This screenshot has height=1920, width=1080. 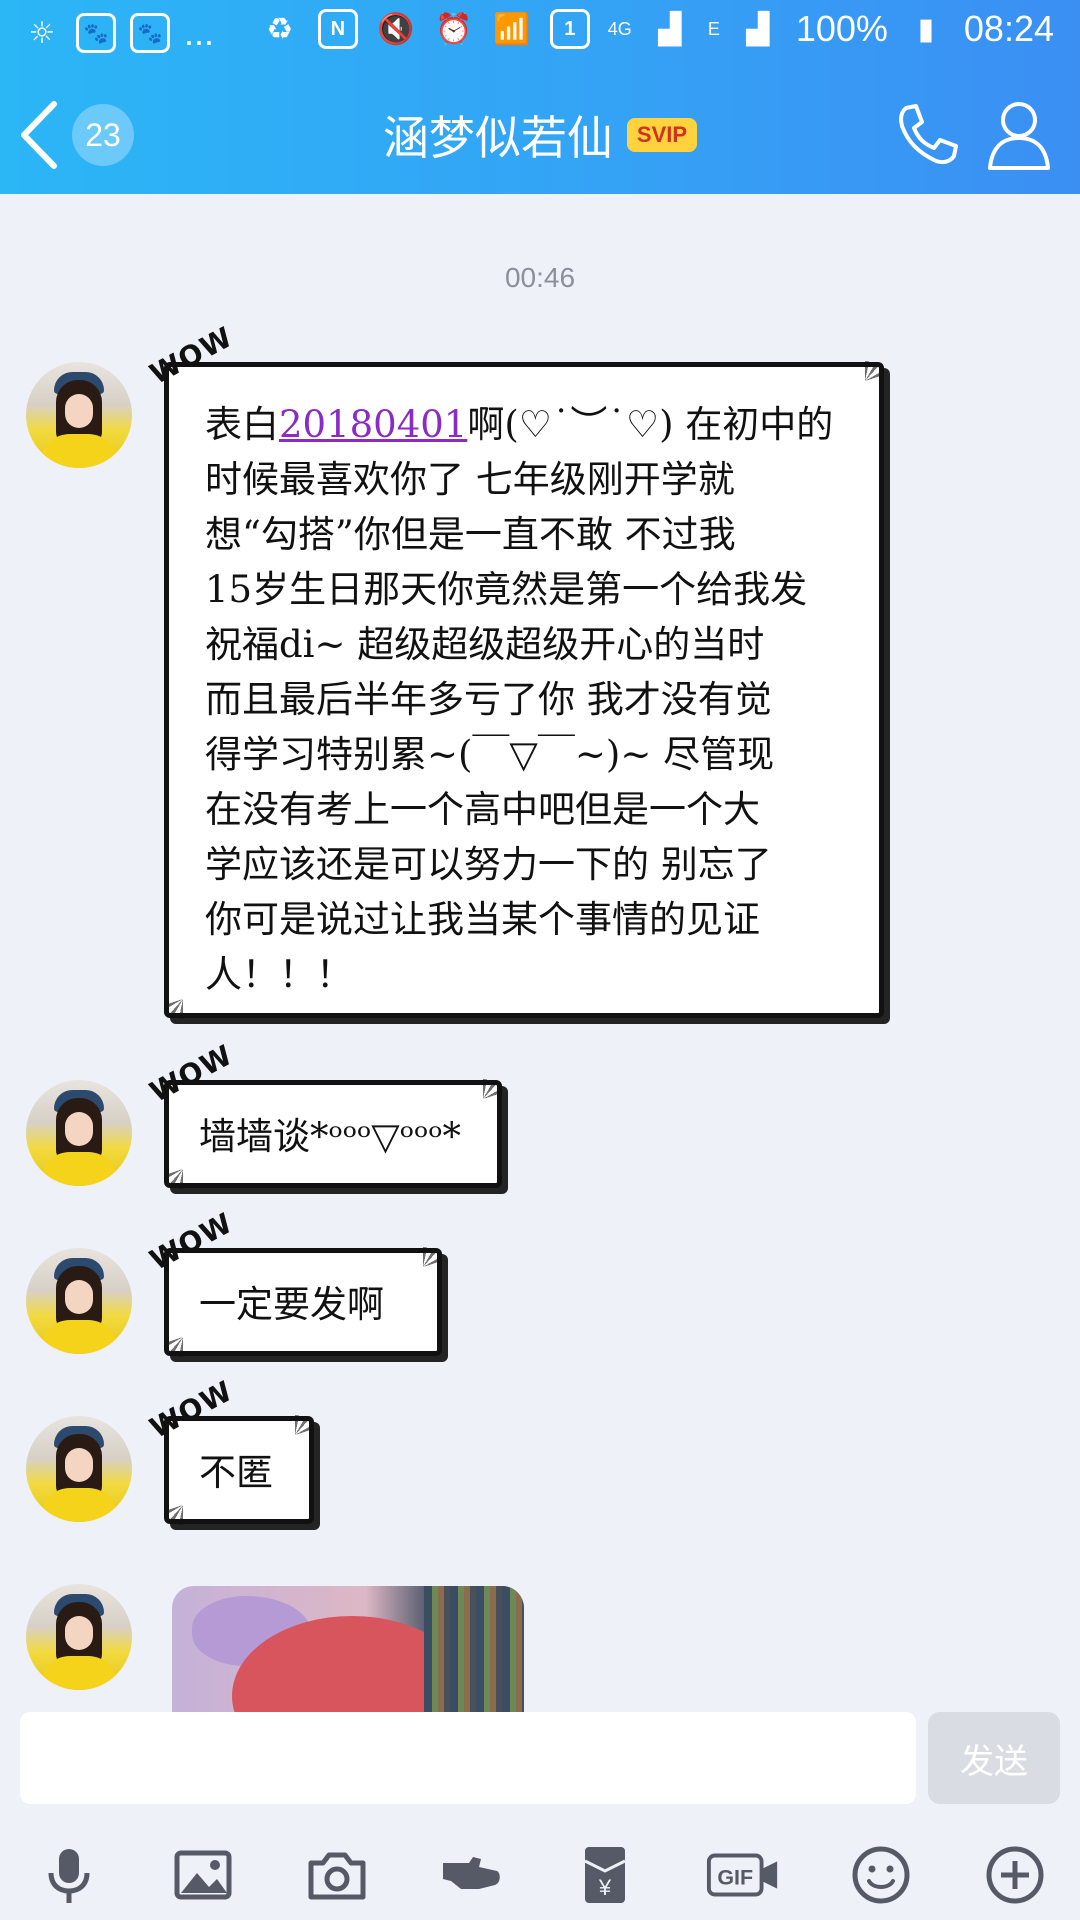 I want to click on gif-icon: GIF, so click(x=744, y=1875).